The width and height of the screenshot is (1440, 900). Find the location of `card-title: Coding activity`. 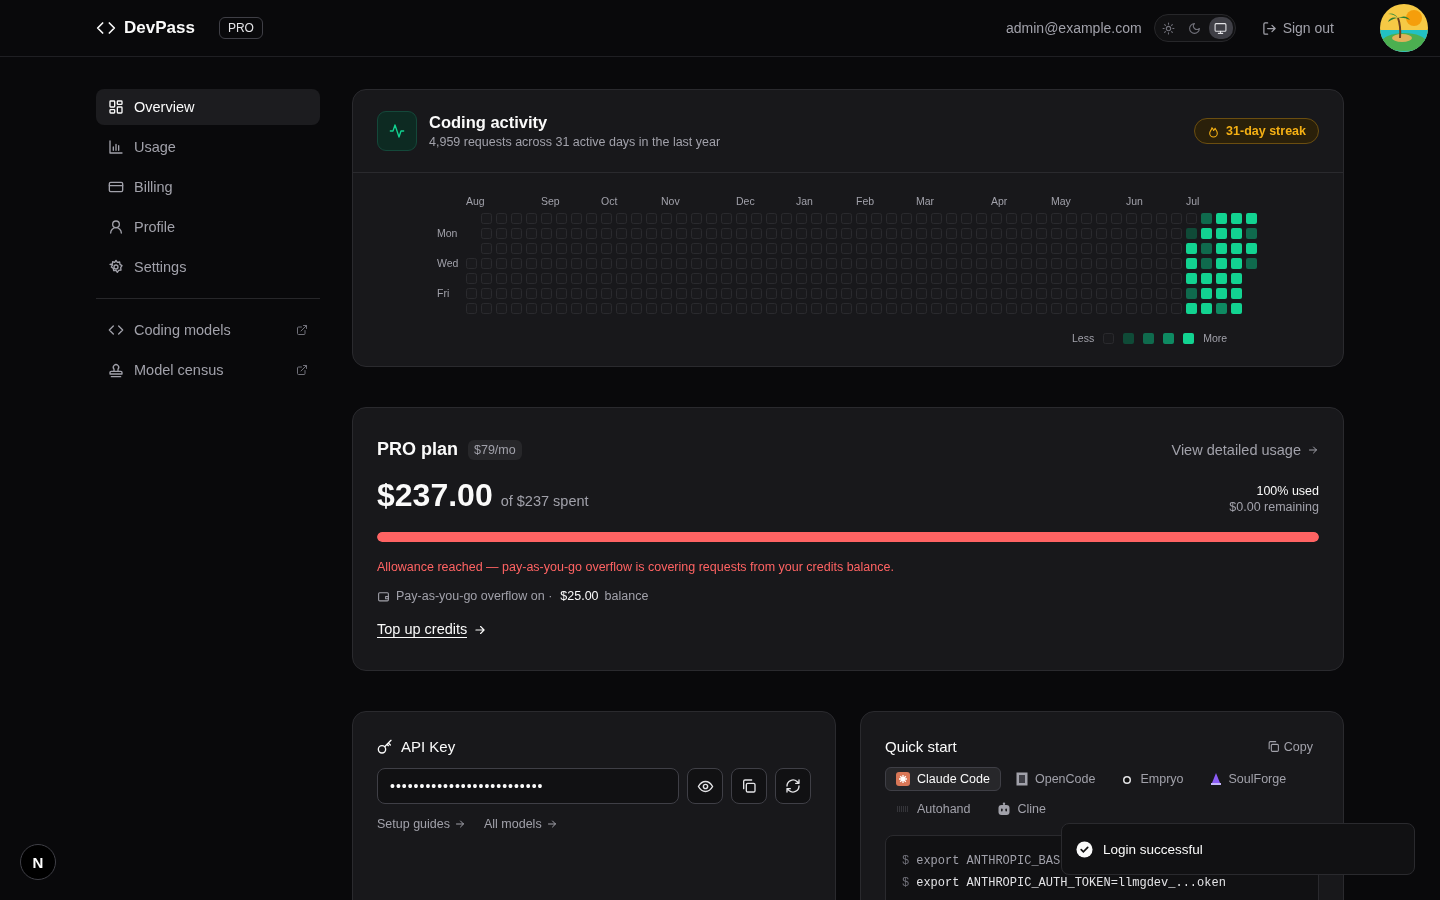

card-title: Coding activity is located at coordinates (489, 122).